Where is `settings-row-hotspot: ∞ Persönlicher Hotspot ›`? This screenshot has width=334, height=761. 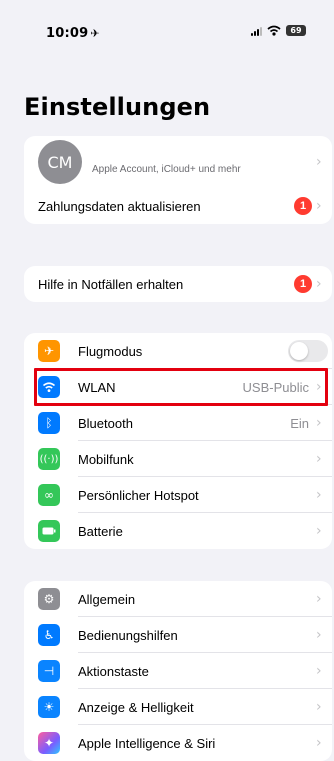 settings-row-hotspot: ∞ Persönlicher Hotspot › is located at coordinates (178, 495).